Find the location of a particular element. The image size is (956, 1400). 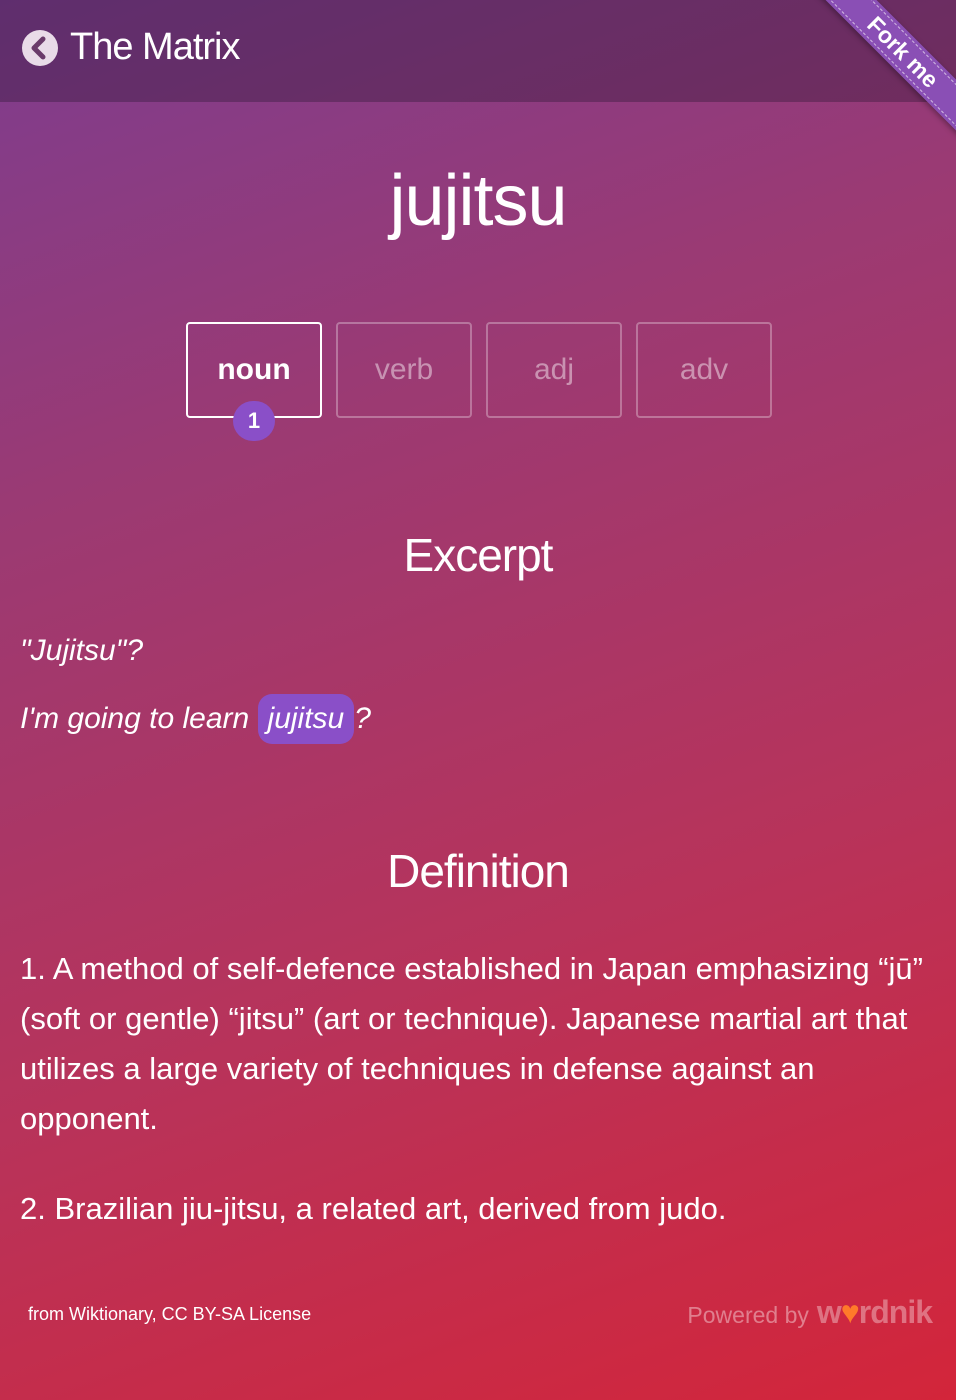

definition-heading: Definition is located at coordinates (478, 871).